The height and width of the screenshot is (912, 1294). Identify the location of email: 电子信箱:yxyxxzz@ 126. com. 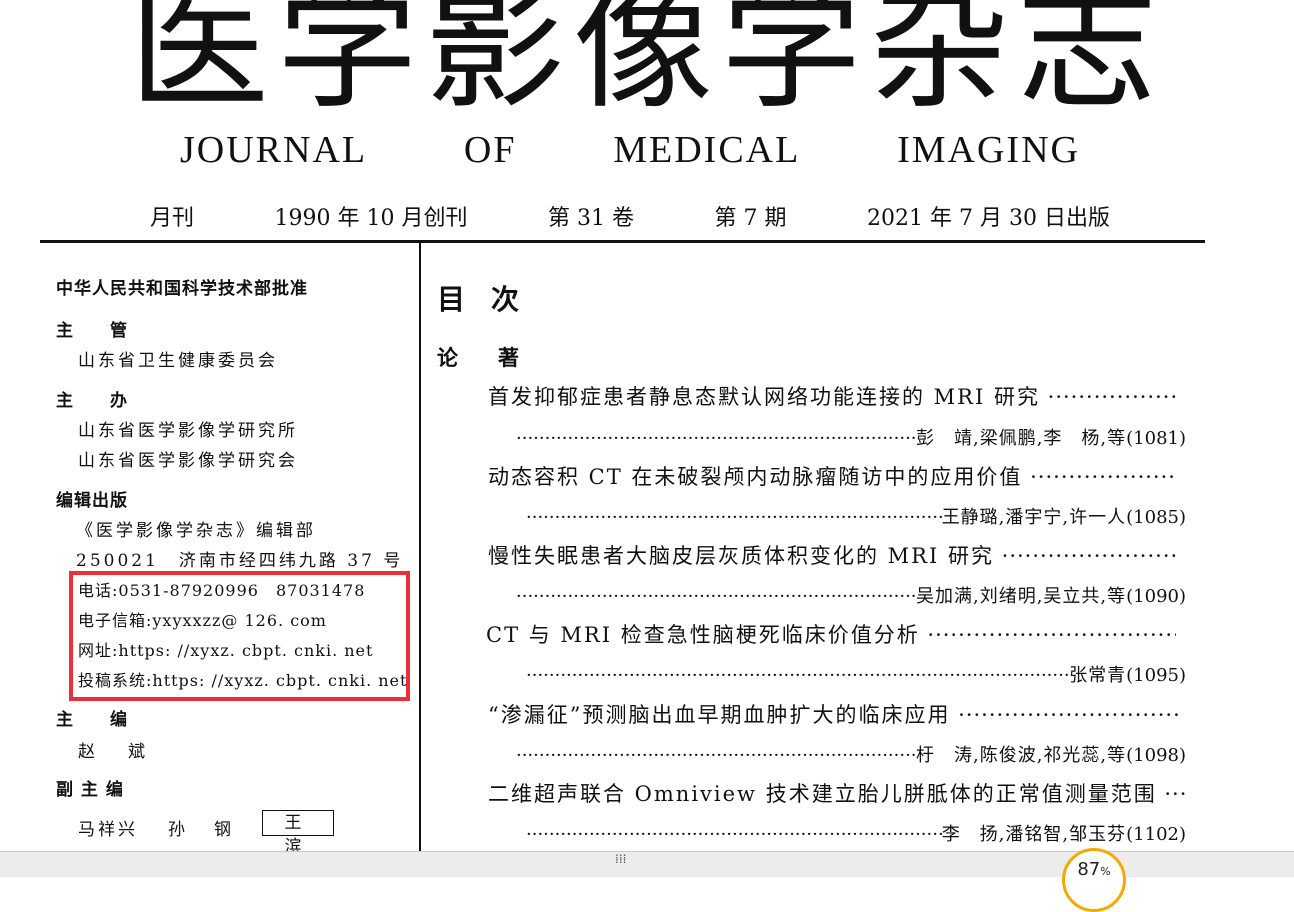
(202, 620).